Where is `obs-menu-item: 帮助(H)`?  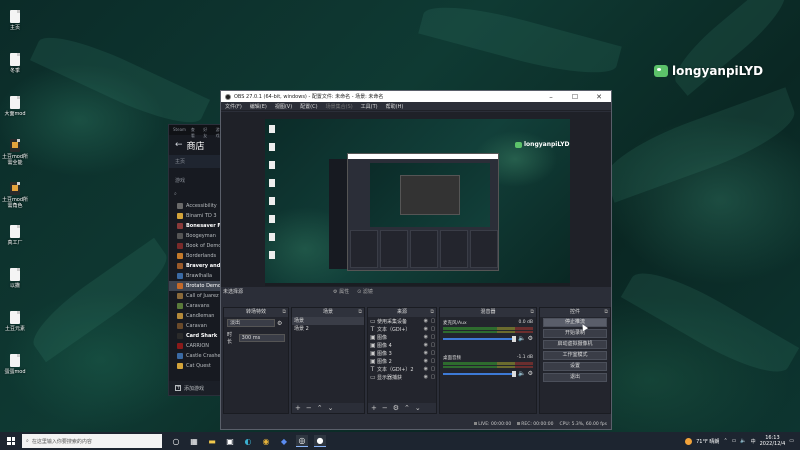
obs-menu-item: 帮助(H) is located at coordinates (395, 106).